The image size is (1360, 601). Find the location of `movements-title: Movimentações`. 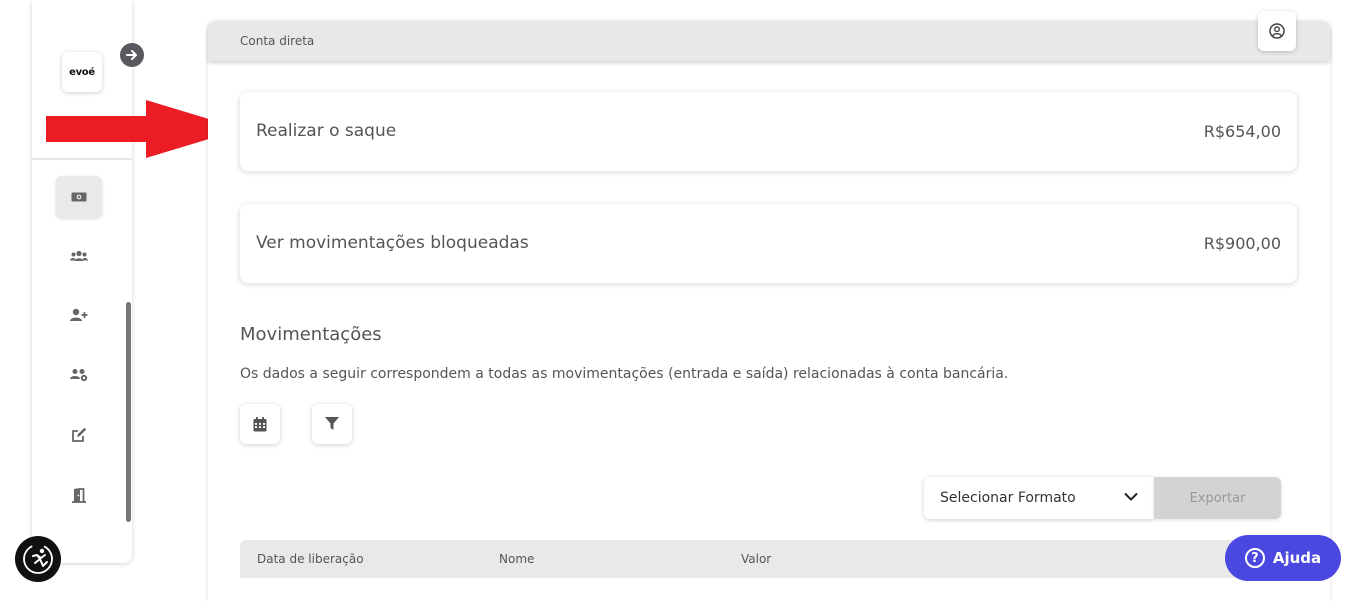

movements-title: Movimentações is located at coordinates (311, 334).